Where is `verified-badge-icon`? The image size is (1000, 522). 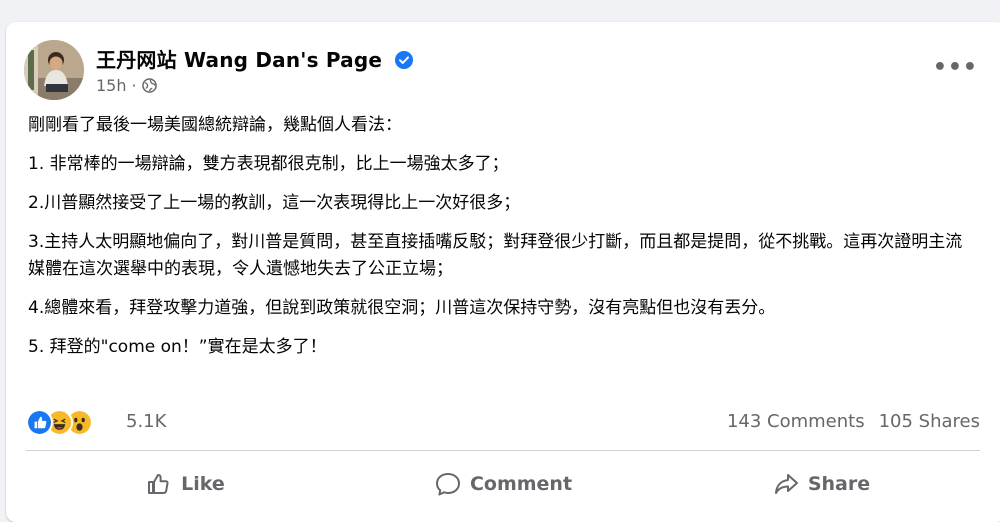 verified-badge-icon is located at coordinates (404, 60).